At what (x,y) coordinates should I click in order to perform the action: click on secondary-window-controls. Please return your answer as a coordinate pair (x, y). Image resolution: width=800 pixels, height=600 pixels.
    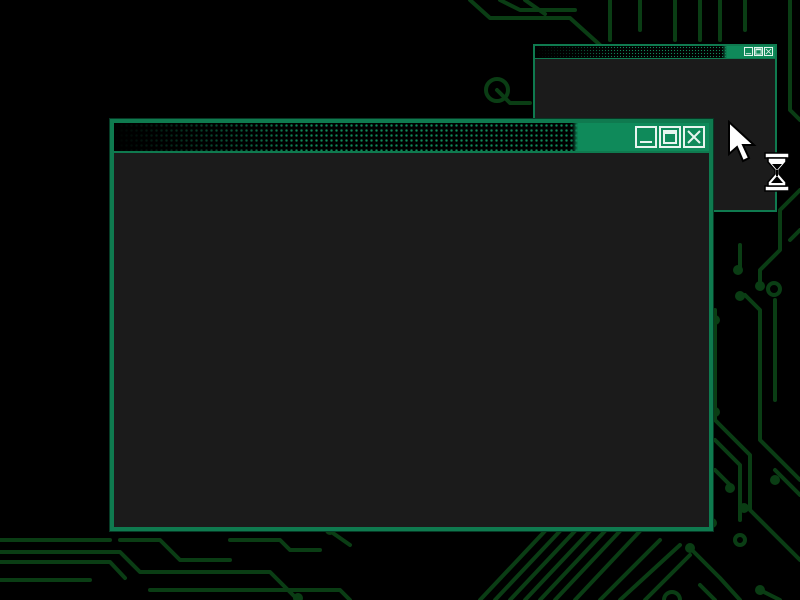
    Looking at the image, I should click on (758, 51).